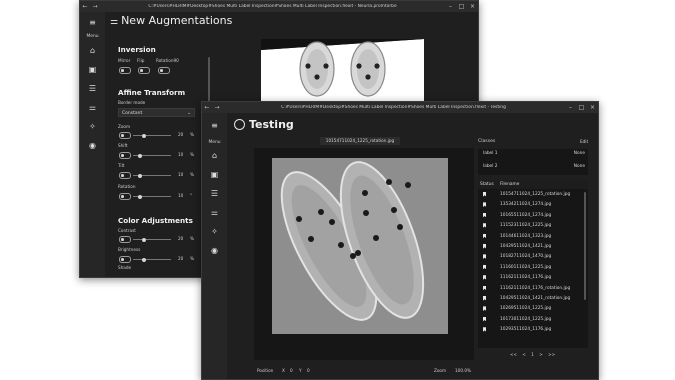  I want to click on tilt-value: 10, so click(180, 174).